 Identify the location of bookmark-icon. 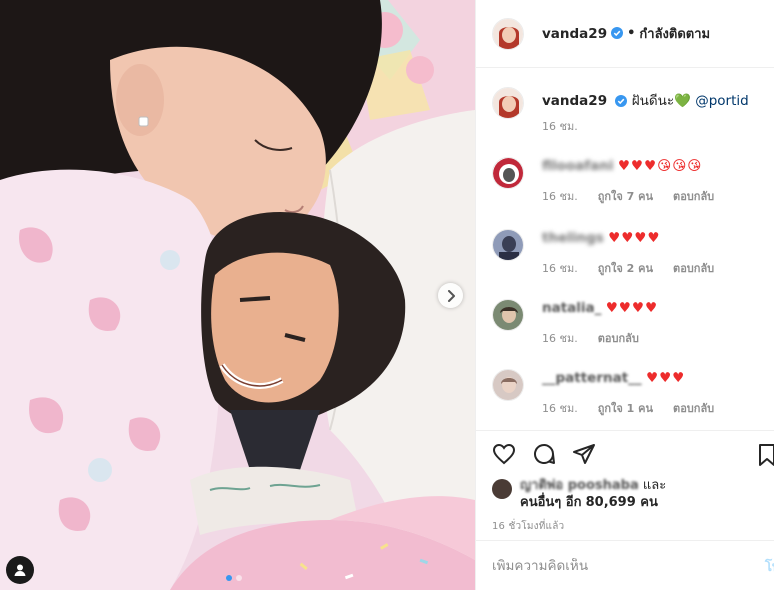
(765, 455).